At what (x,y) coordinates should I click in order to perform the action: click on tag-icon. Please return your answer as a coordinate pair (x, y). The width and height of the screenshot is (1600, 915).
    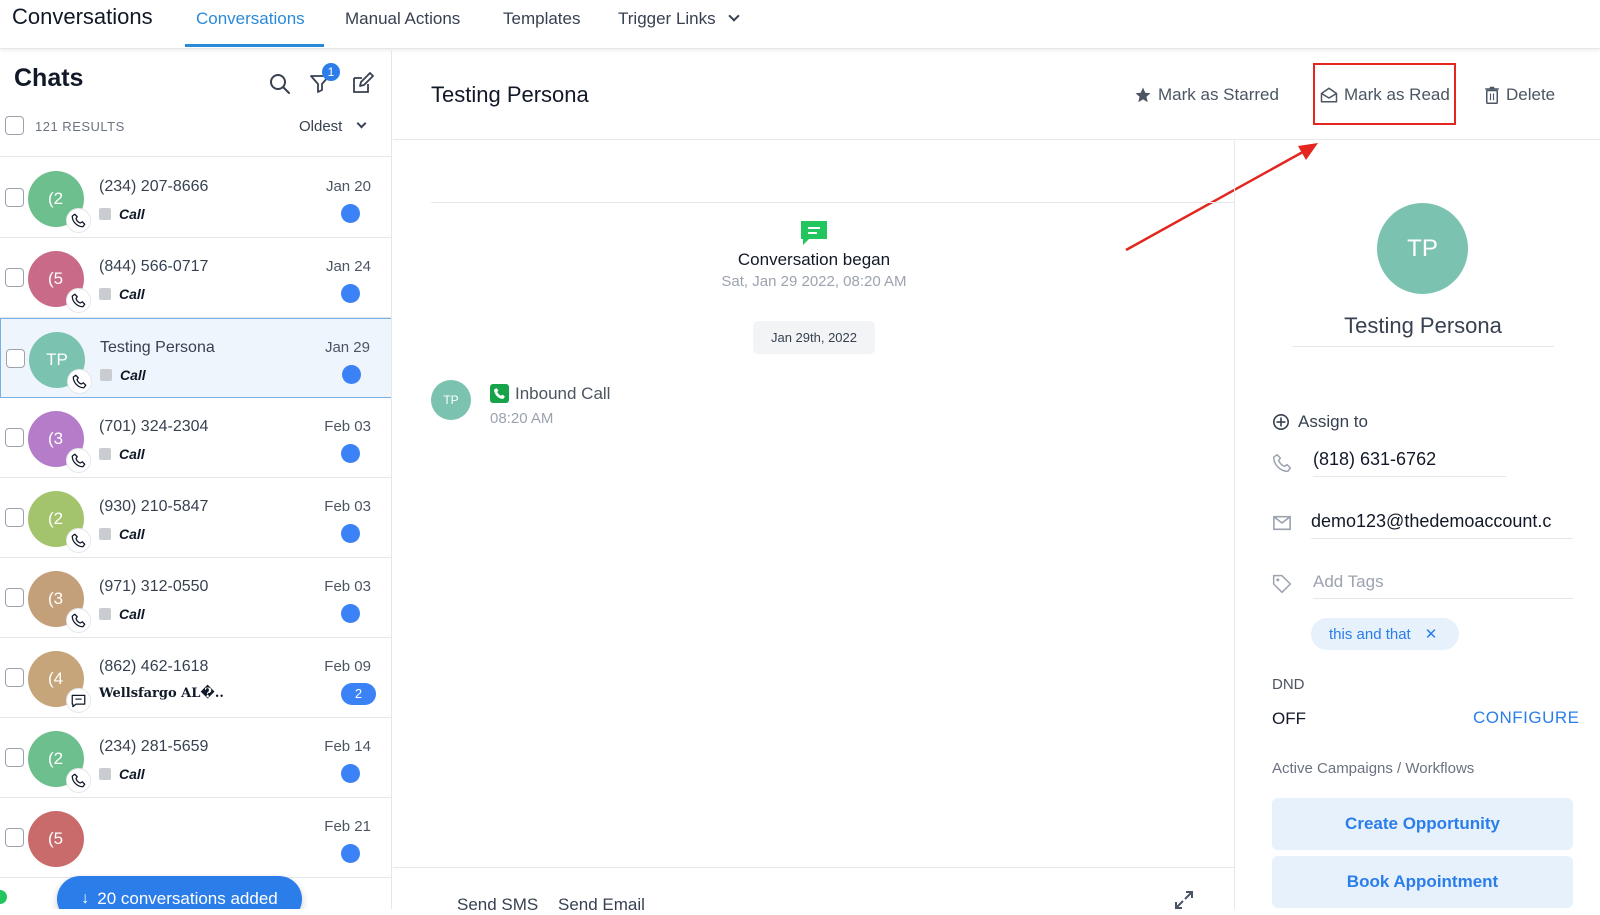
    Looking at the image, I should click on (1282, 586).